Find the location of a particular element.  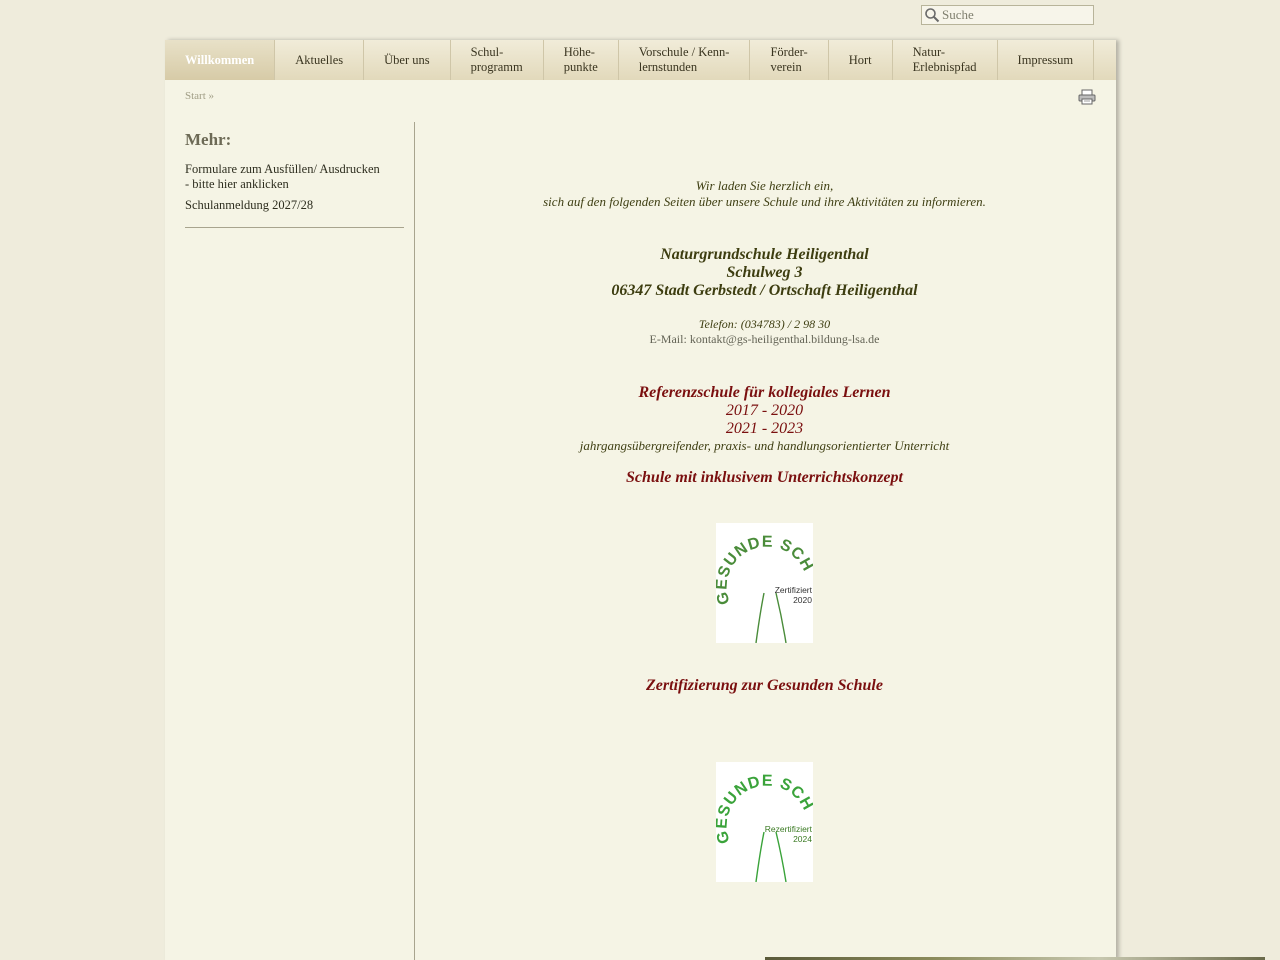

phone-number: Telefon: (034783) / 2 98 30 is located at coordinates (764, 324).